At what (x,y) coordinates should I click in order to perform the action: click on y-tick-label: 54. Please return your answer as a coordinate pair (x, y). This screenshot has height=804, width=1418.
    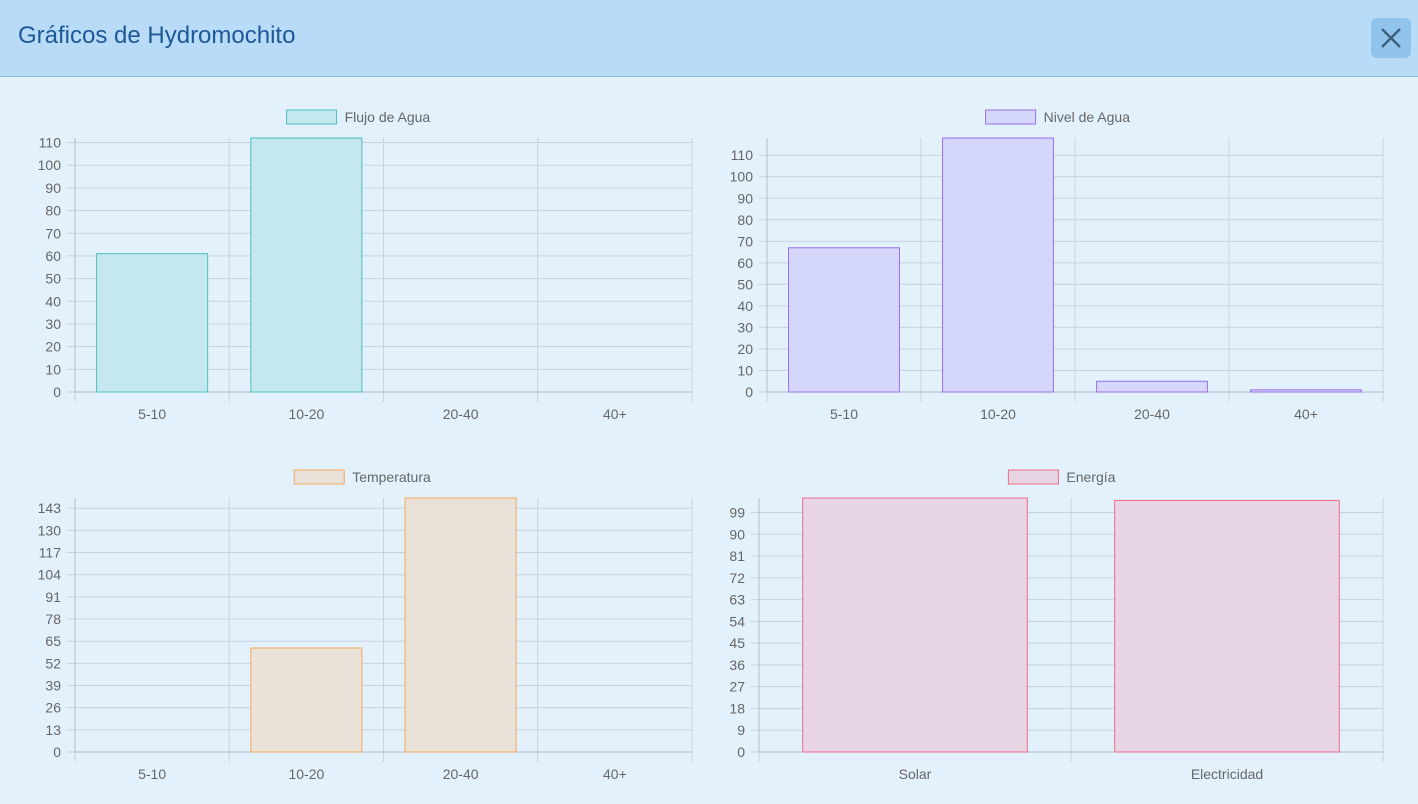
    Looking at the image, I should click on (737, 621).